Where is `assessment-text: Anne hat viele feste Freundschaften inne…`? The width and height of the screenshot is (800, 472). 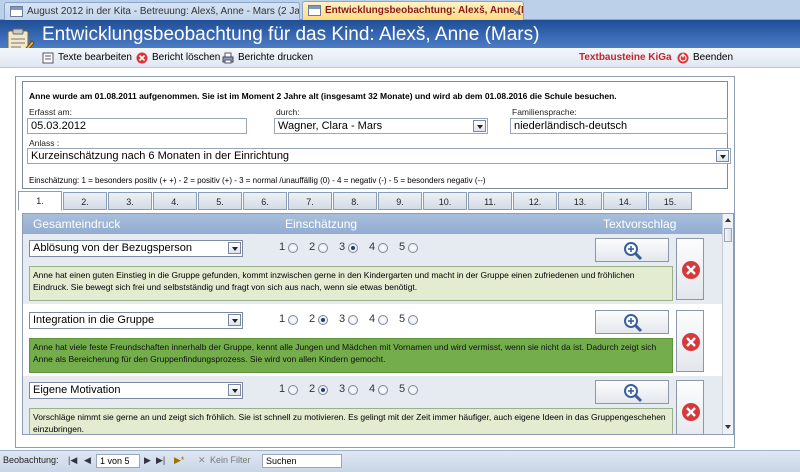
assessment-text: Anne hat viele feste Freundschaften inne… is located at coordinates (351, 355).